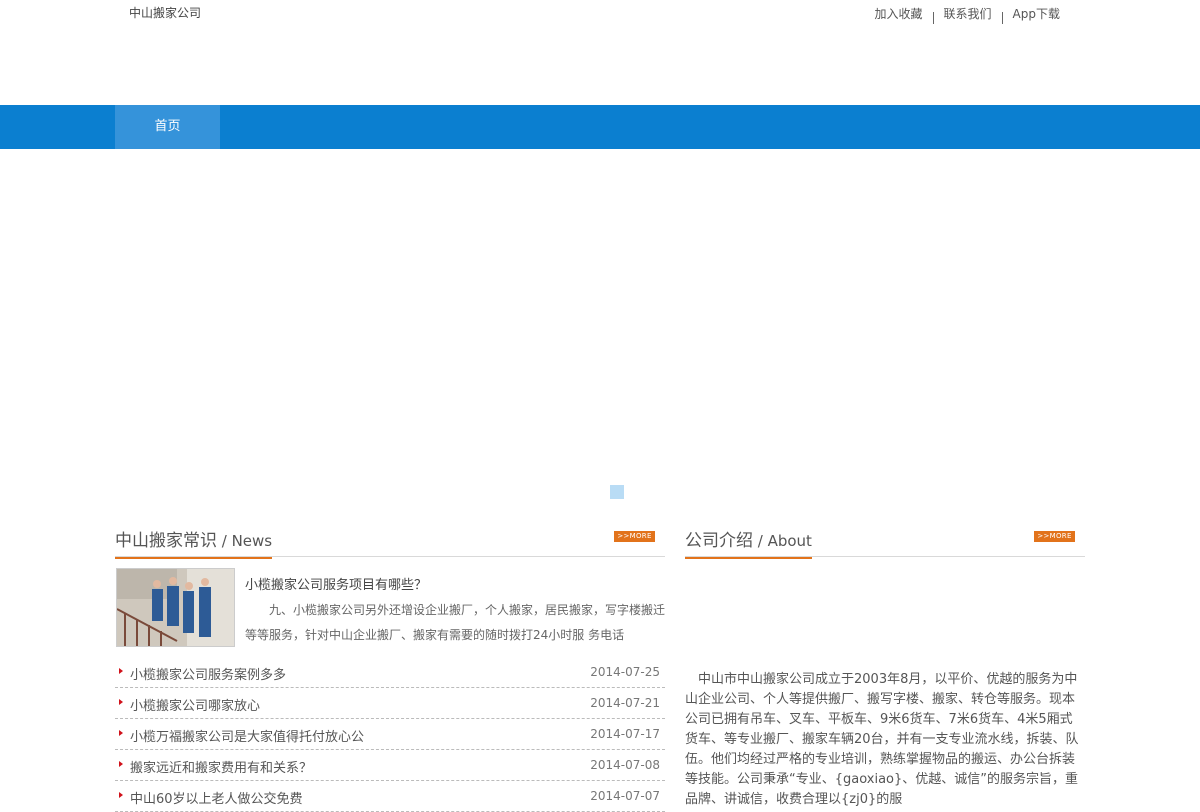 This screenshot has height=812, width=1200. I want to click on about-title: 公司介绍 / About, so click(748, 542).